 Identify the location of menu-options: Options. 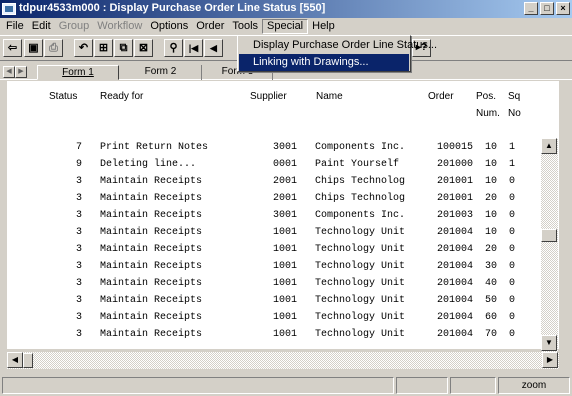
(169, 26).